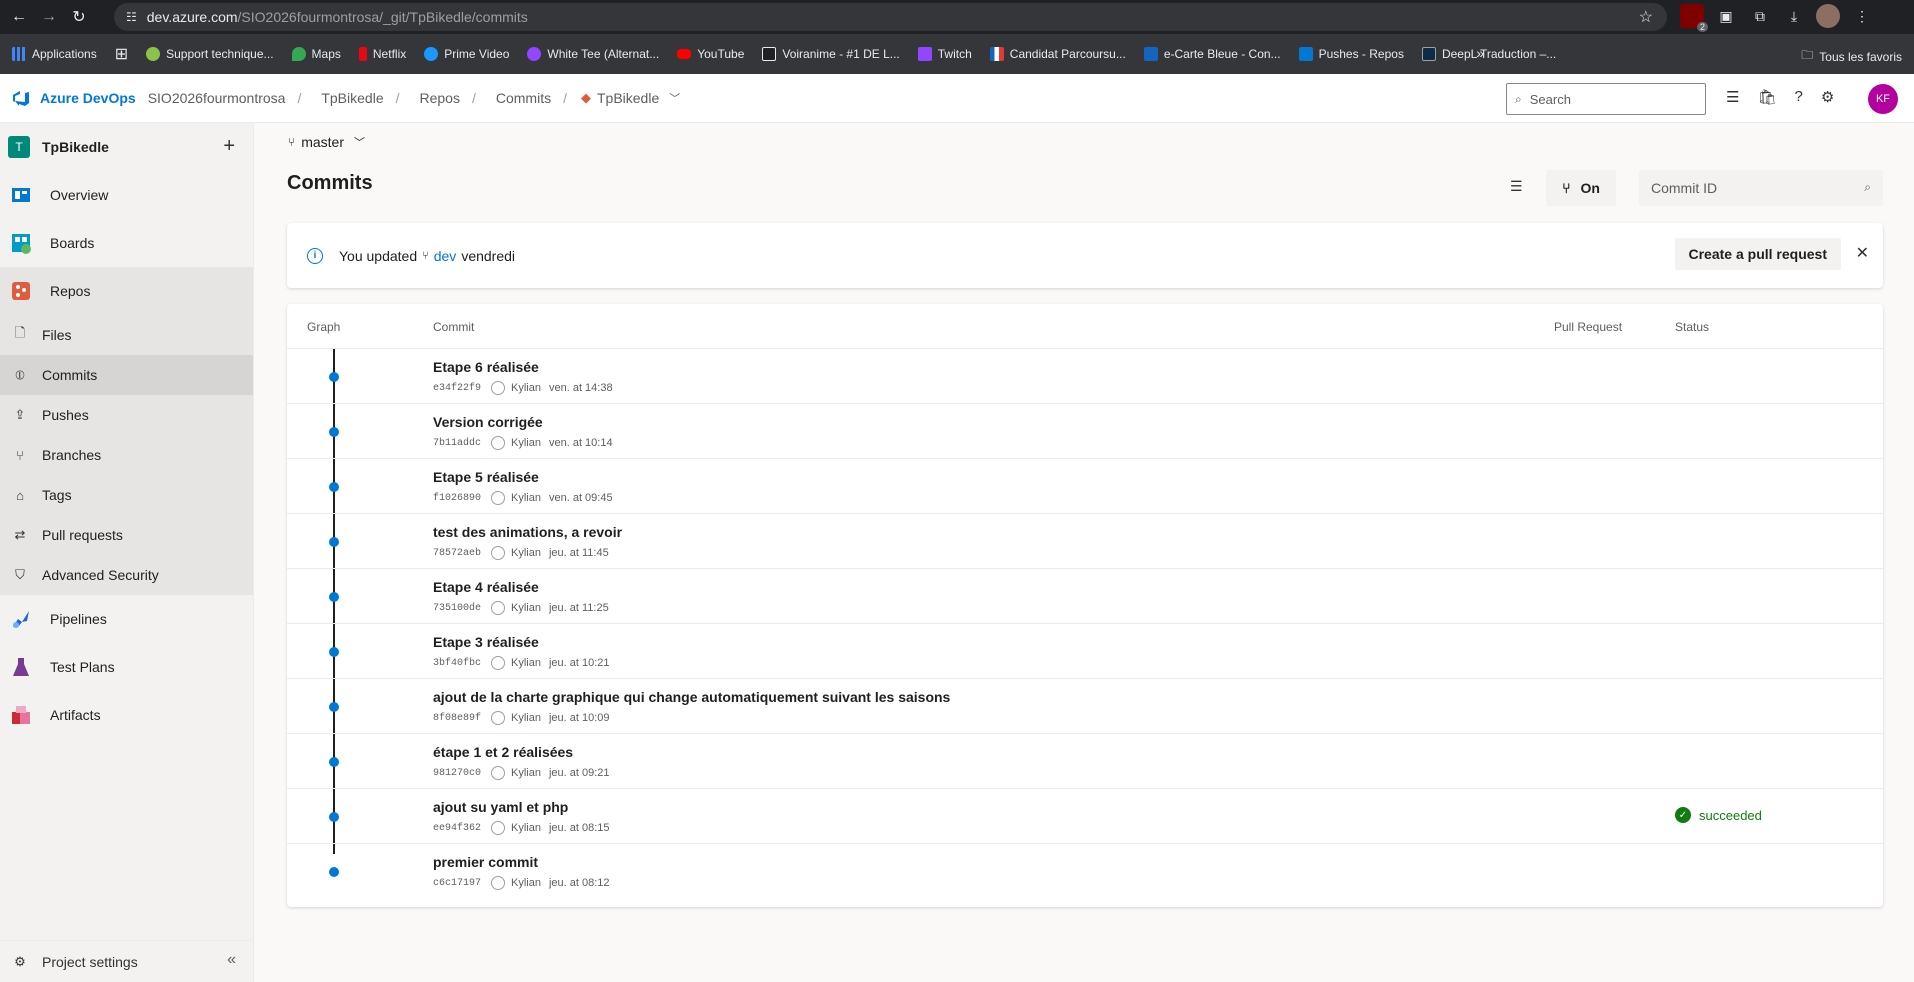  What do you see at coordinates (457, 718) in the screenshot?
I see `commit-hash: 8f08e89f` at bounding box center [457, 718].